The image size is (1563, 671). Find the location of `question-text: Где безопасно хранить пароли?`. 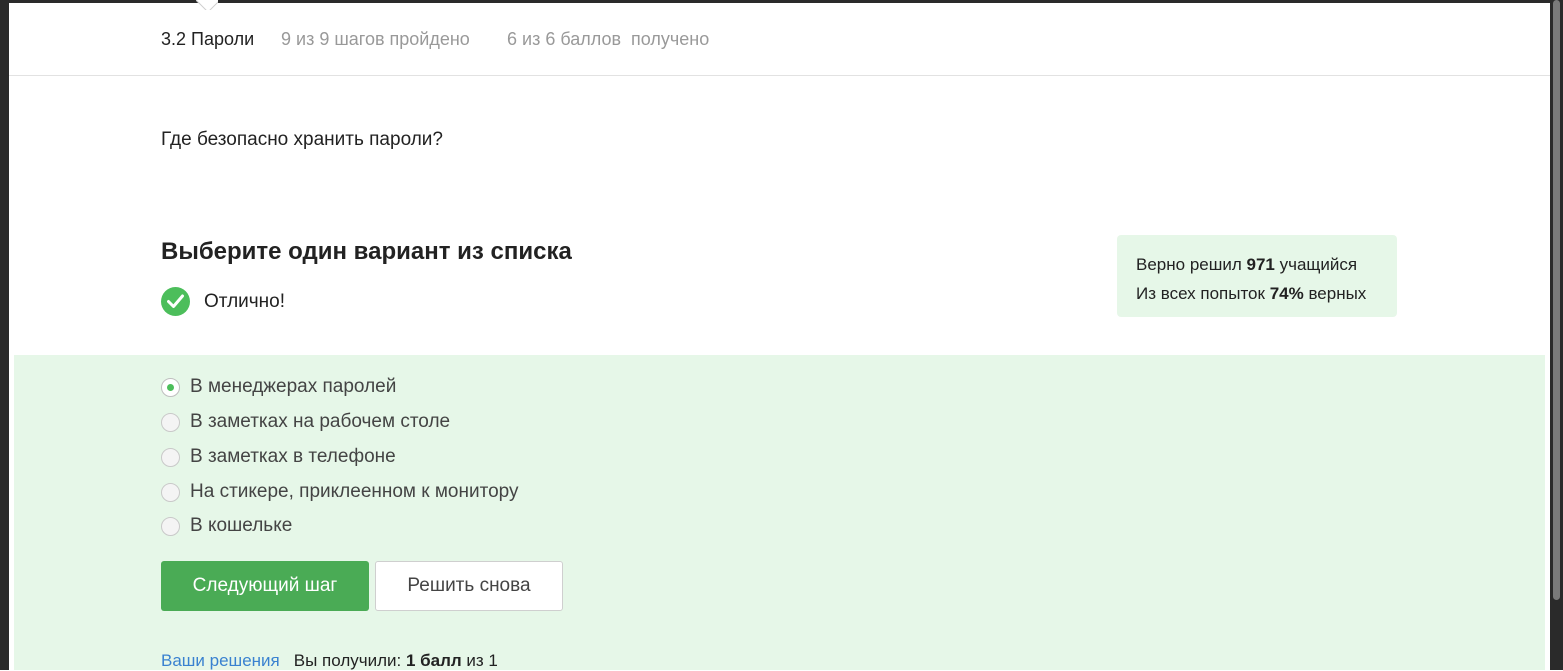

question-text: Где безопасно хранить пароли? is located at coordinates (302, 139).